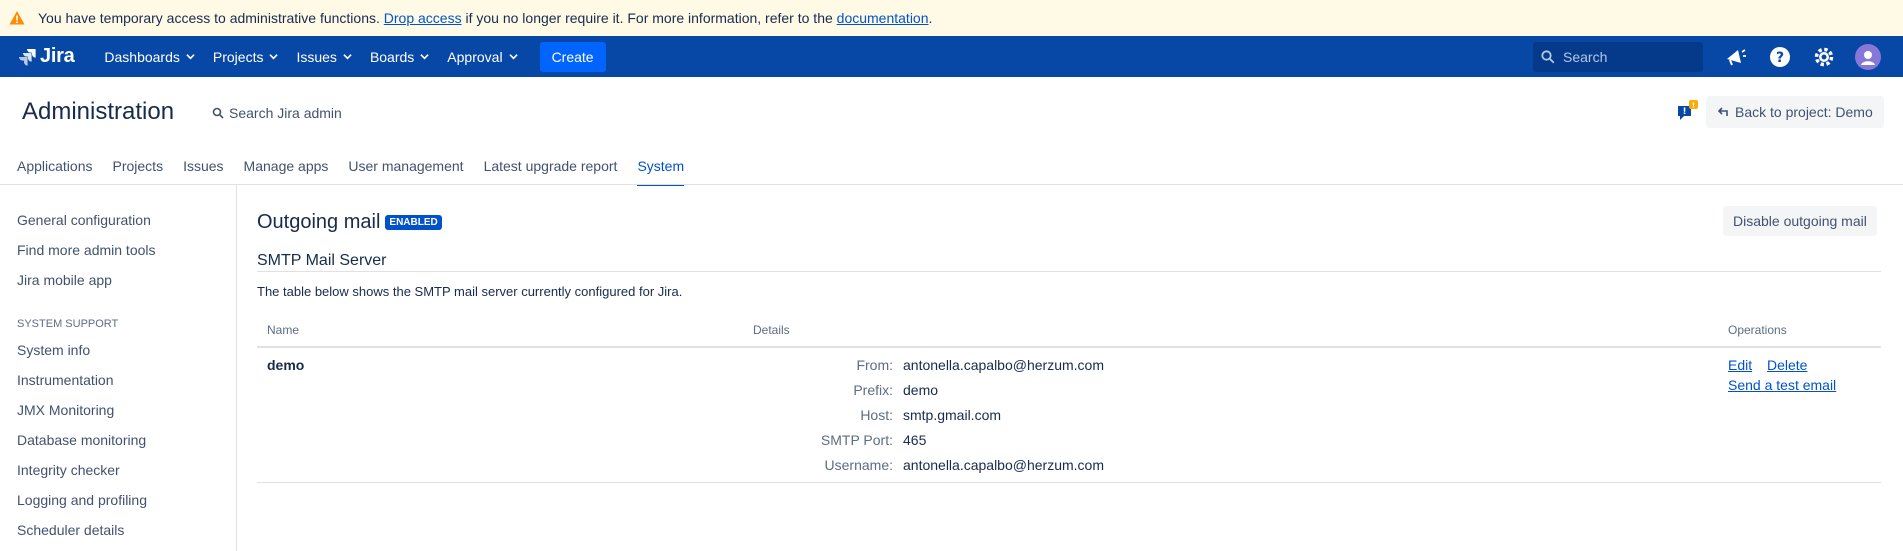 The height and width of the screenshot is (551, 1903). What do you see at coordinates (423, 18) in the screenshot?
I see `drop-access-link: Drop access` at bounding box center [423, 18].